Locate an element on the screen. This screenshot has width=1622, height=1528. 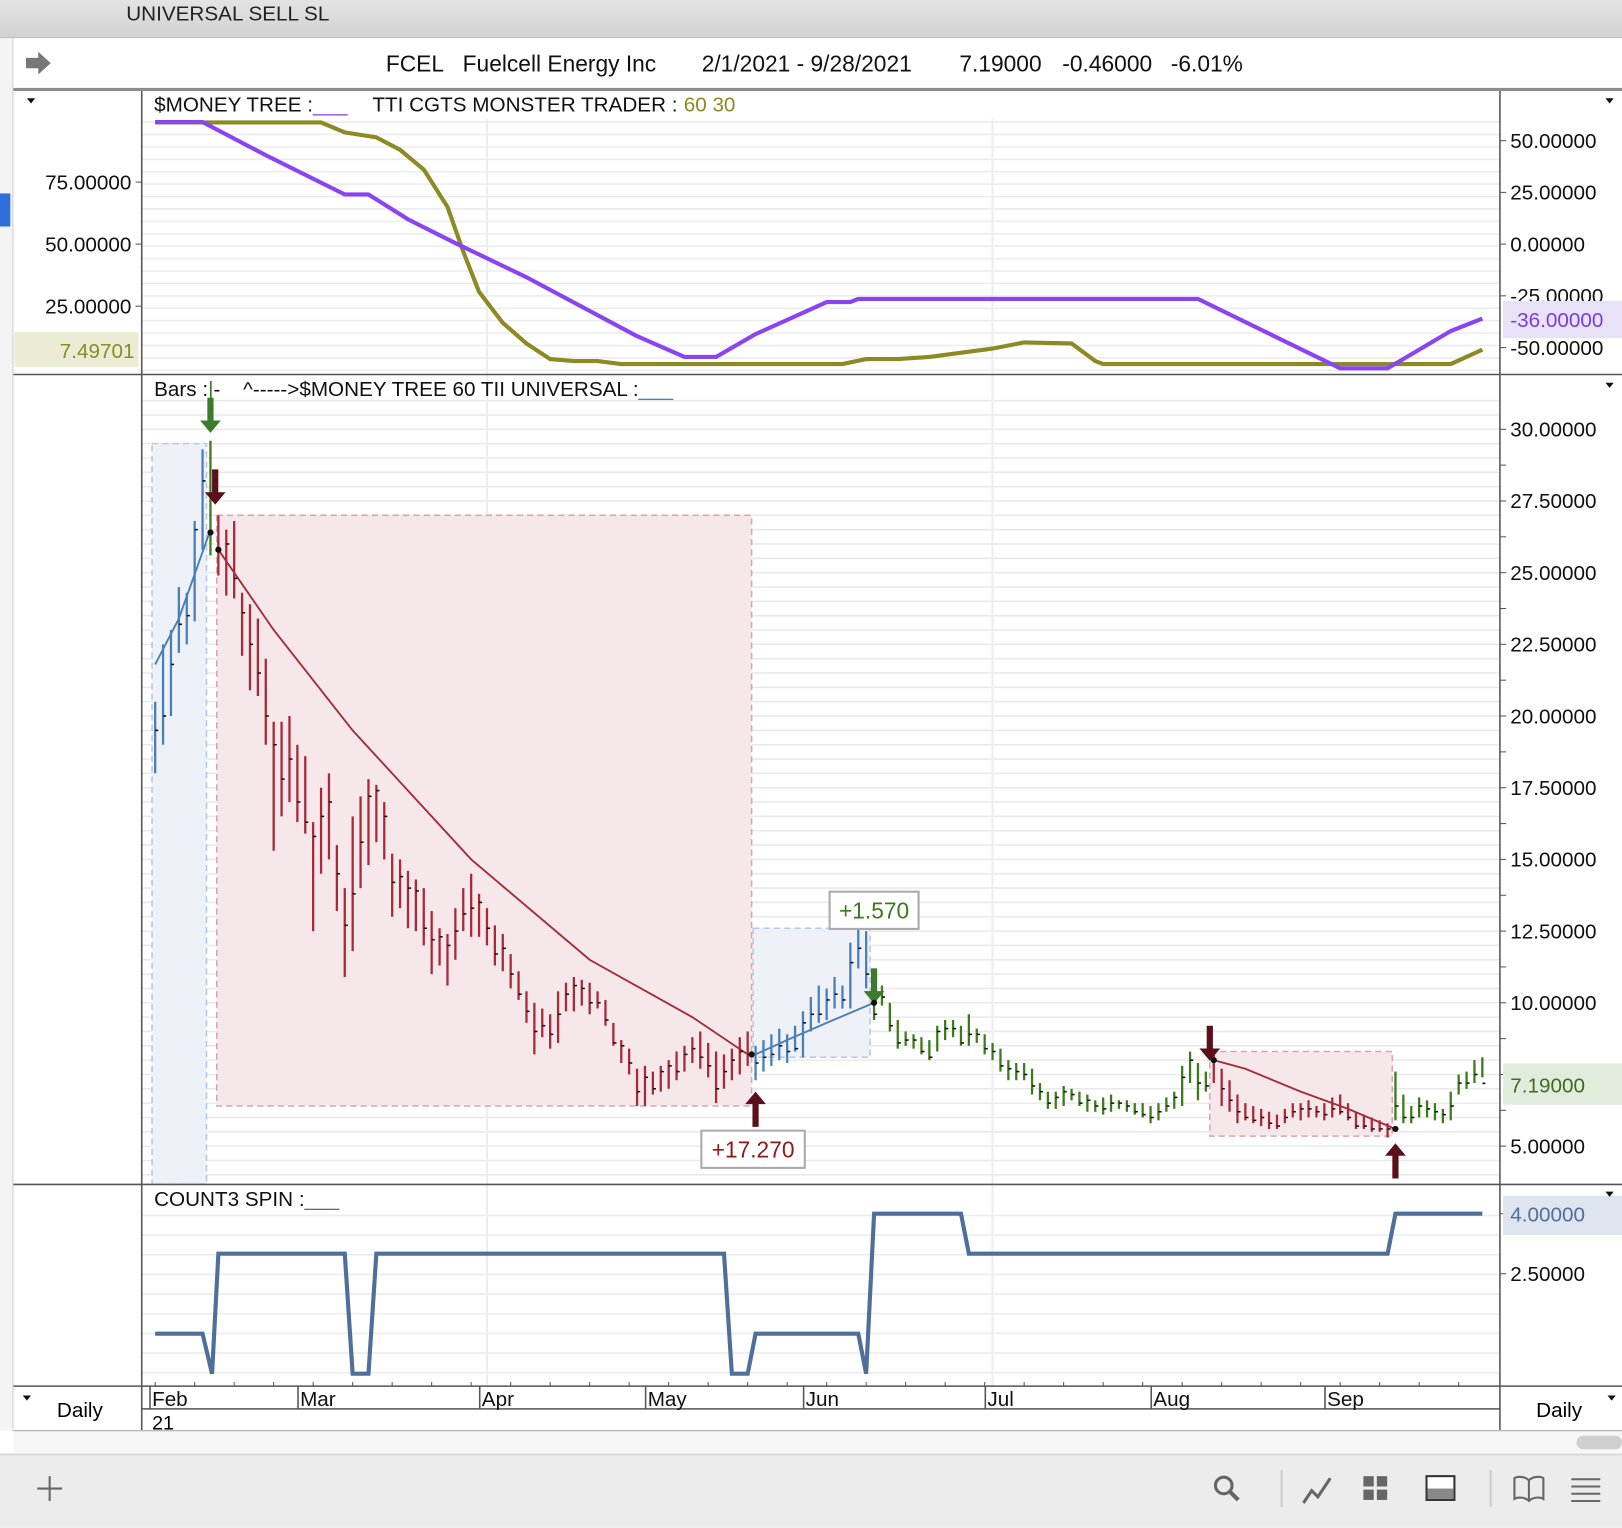
month-label: Aug is located at coordinates (1171, 1399).